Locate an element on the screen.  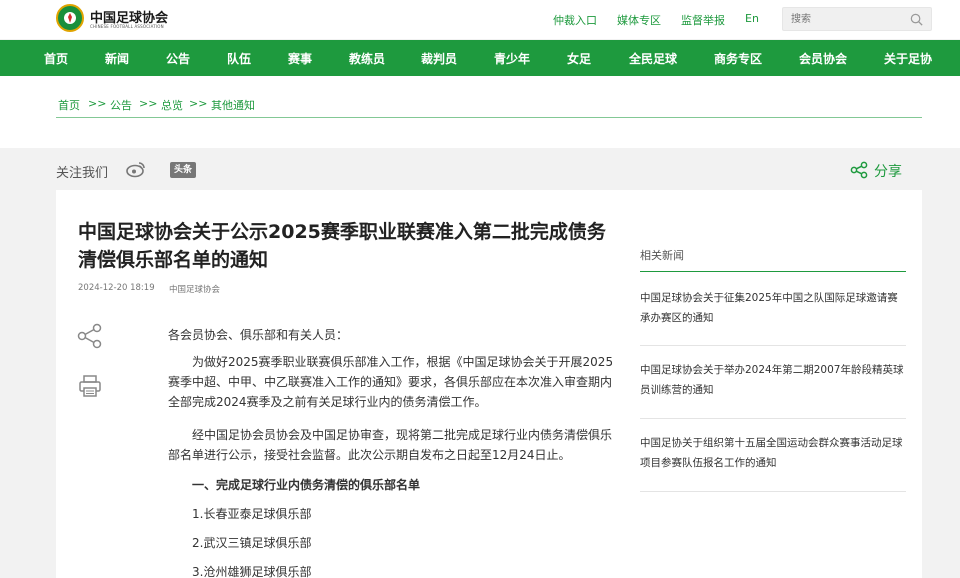
breadcrumb-overview: 总览 is located at coordinates (172, 105).